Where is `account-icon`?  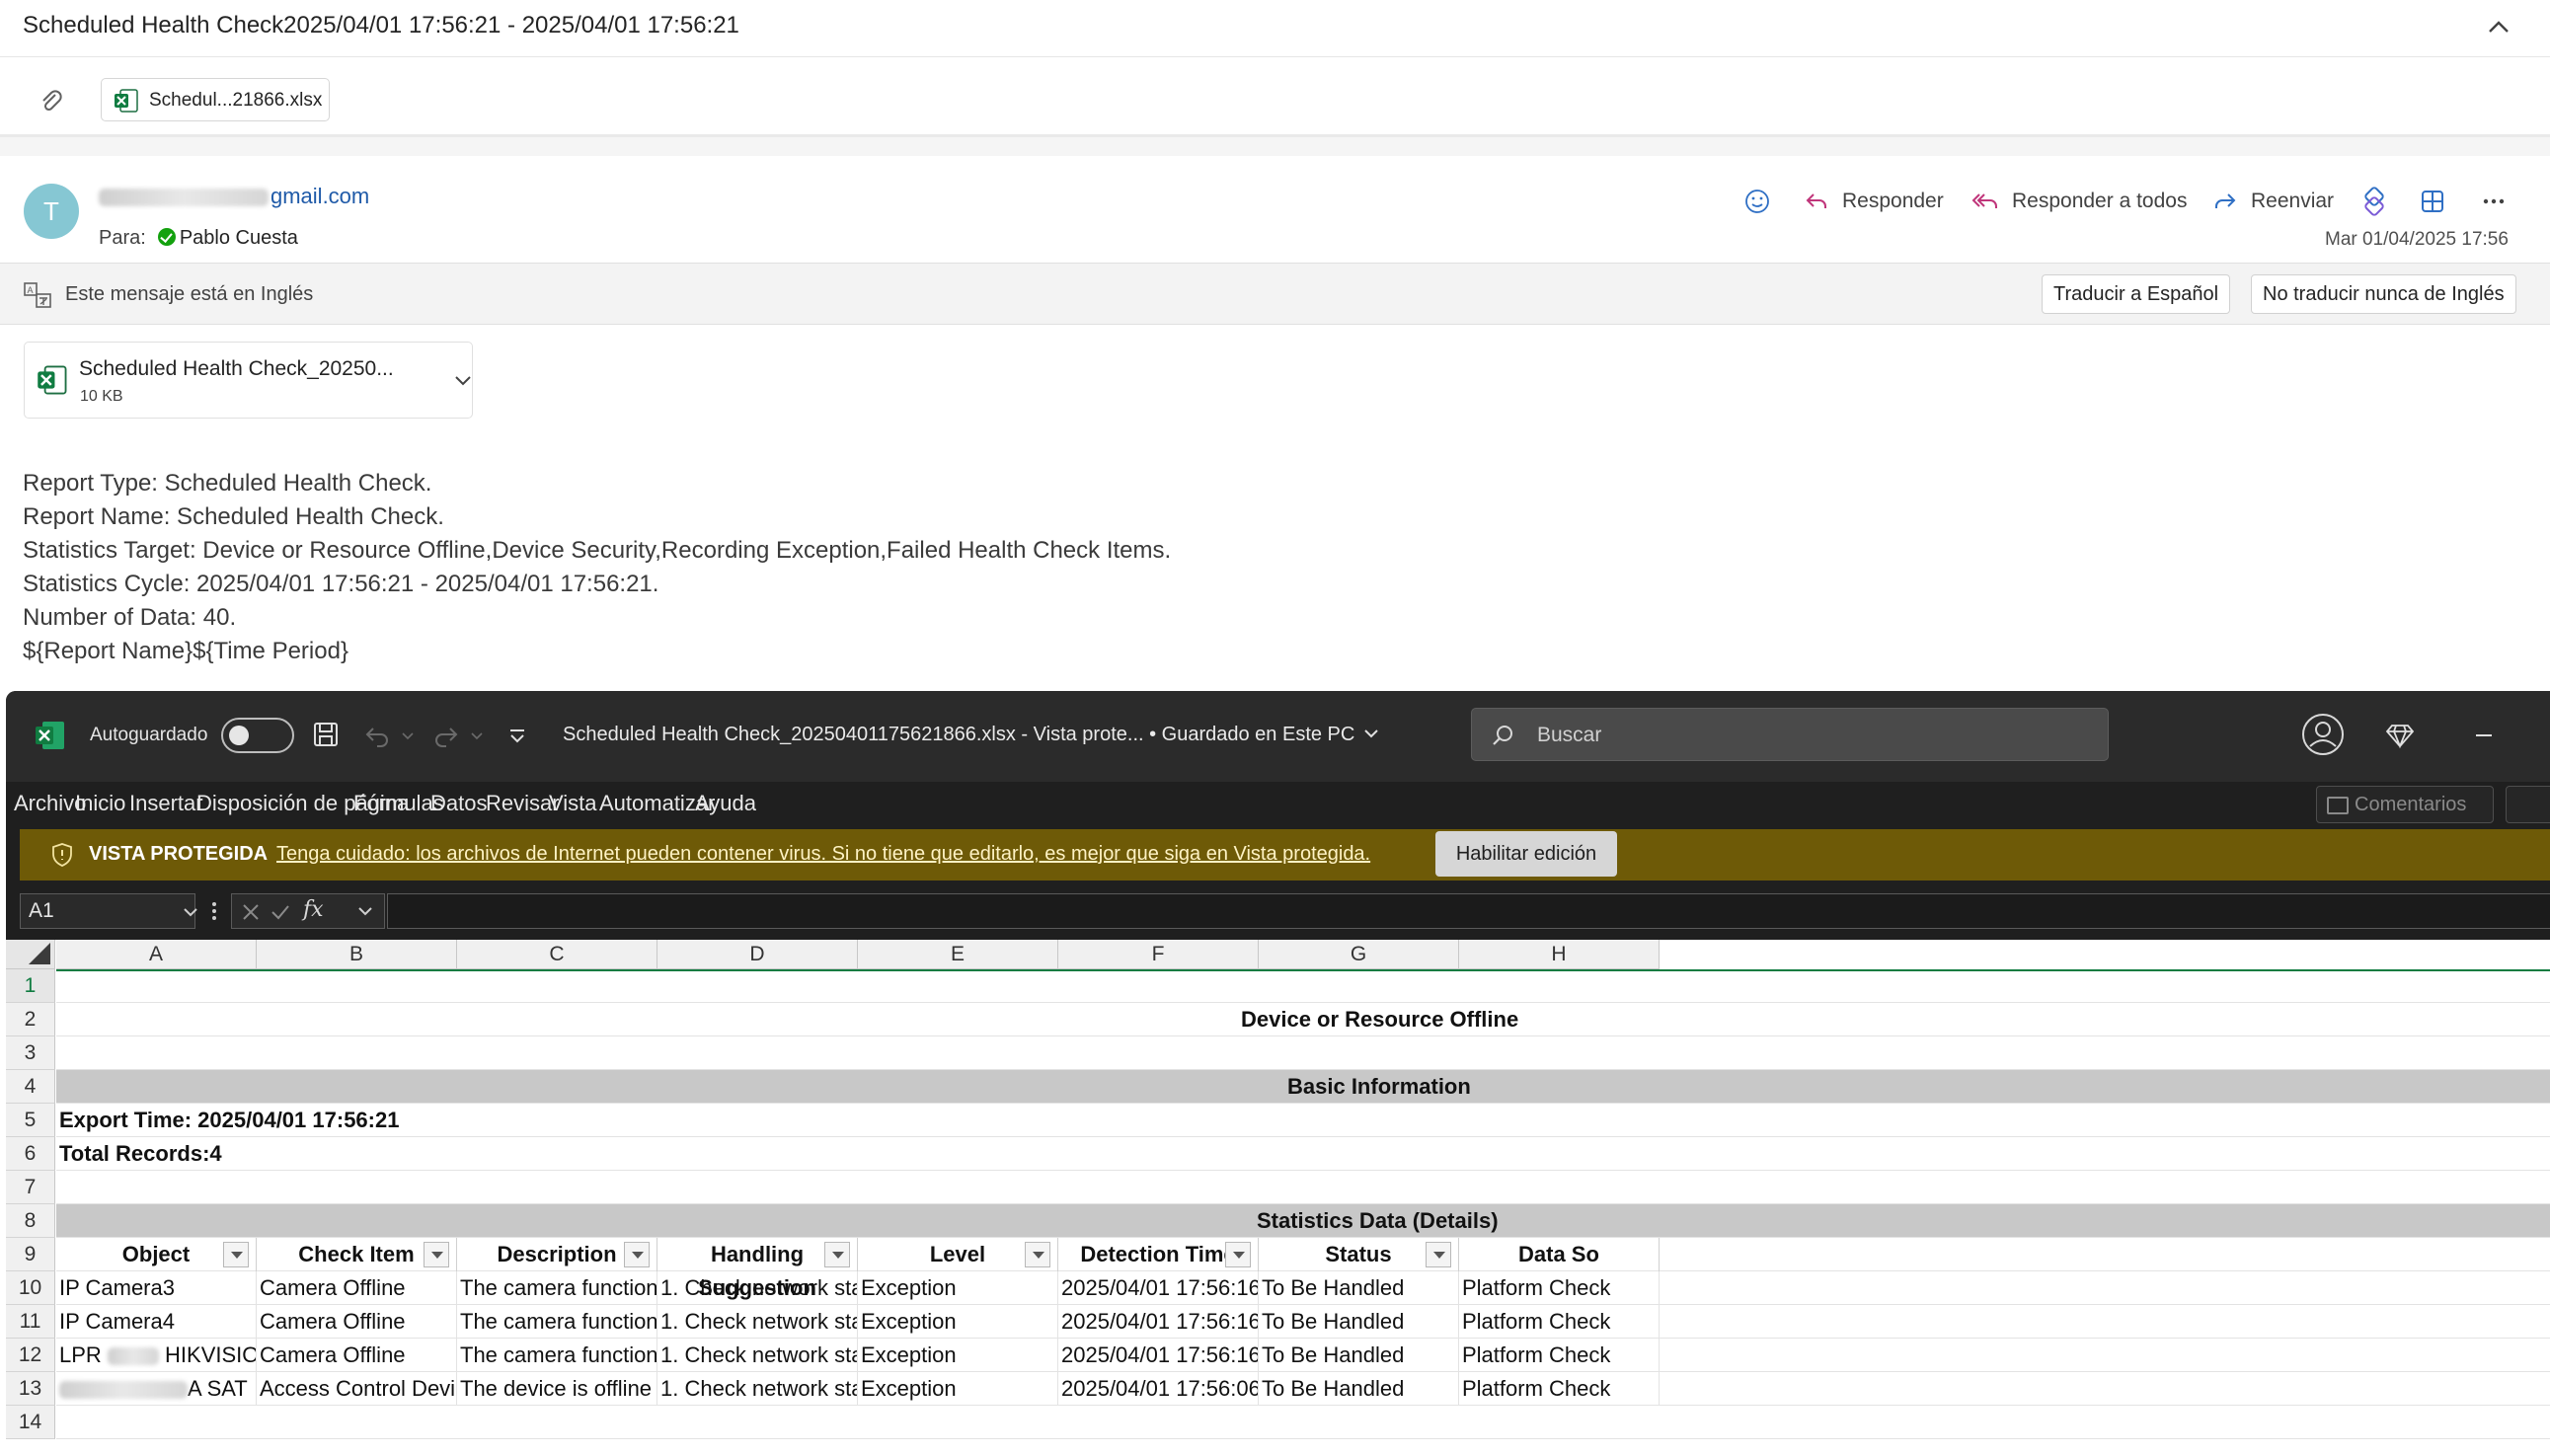
account-icon is located at coordinates (2323, 734).